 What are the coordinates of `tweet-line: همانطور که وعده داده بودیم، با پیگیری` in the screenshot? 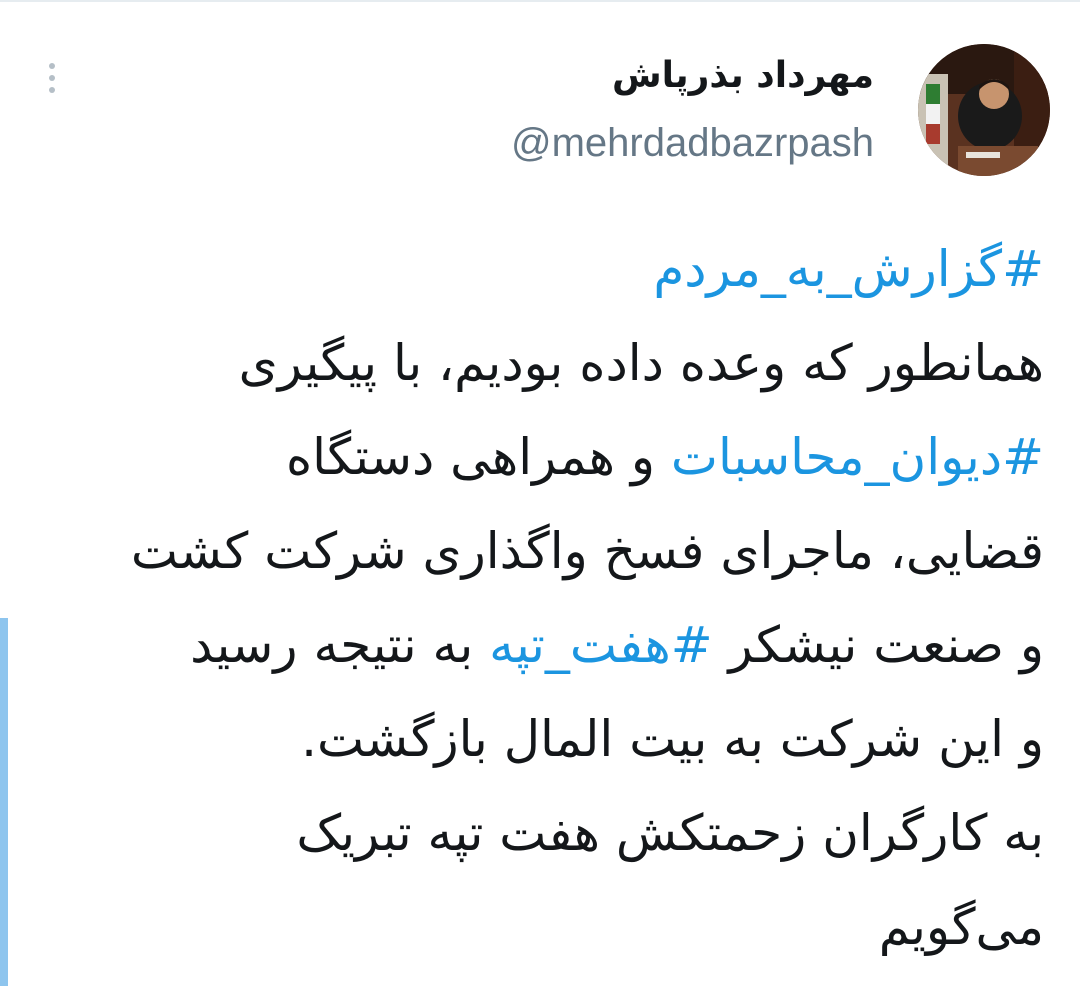 It's located at (539, 363).